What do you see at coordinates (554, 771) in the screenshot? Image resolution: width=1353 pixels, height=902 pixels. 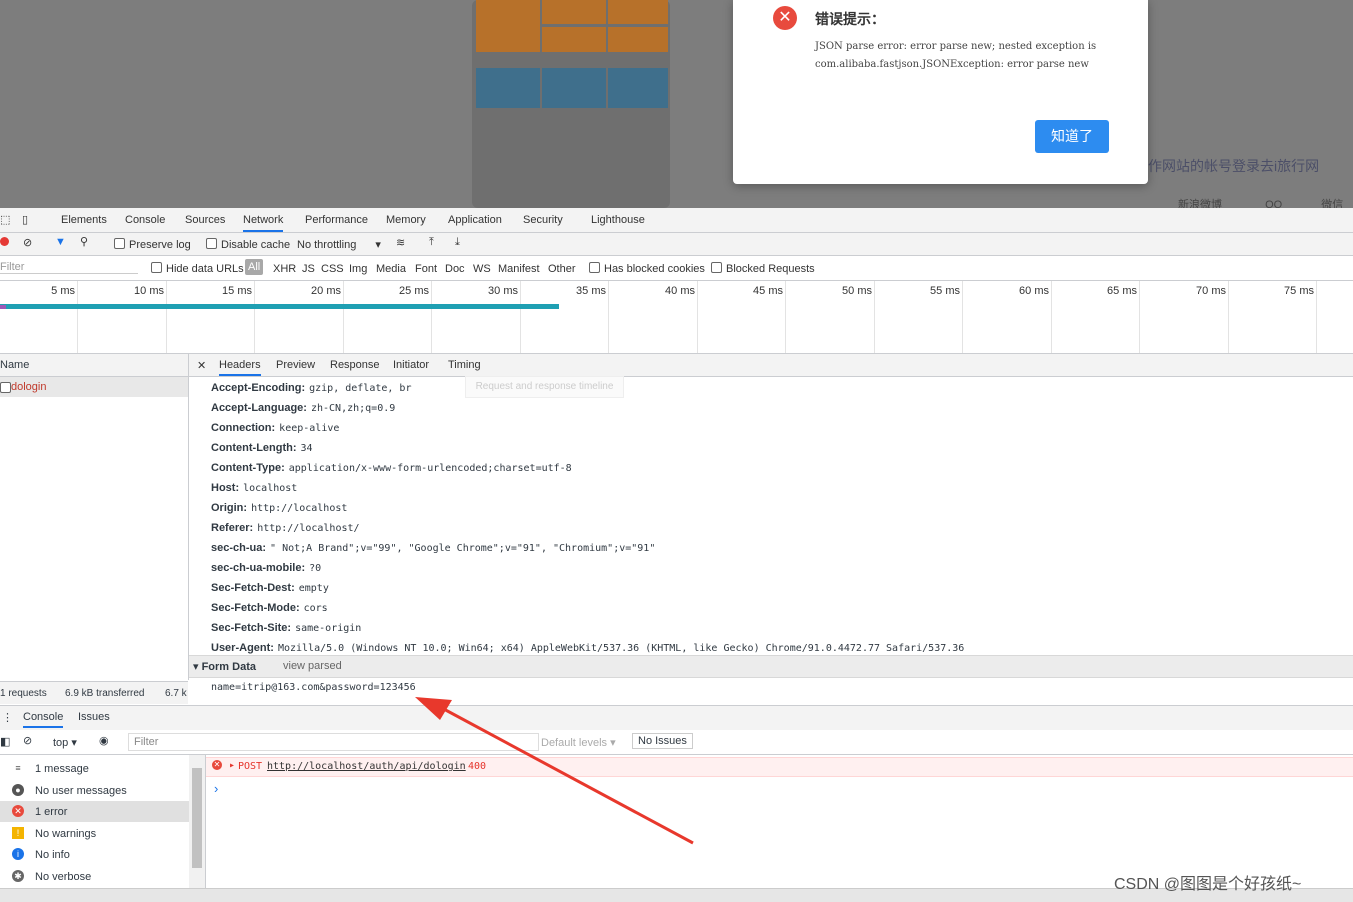 I see `annotation-arrow` at bounding box center [554, 771].